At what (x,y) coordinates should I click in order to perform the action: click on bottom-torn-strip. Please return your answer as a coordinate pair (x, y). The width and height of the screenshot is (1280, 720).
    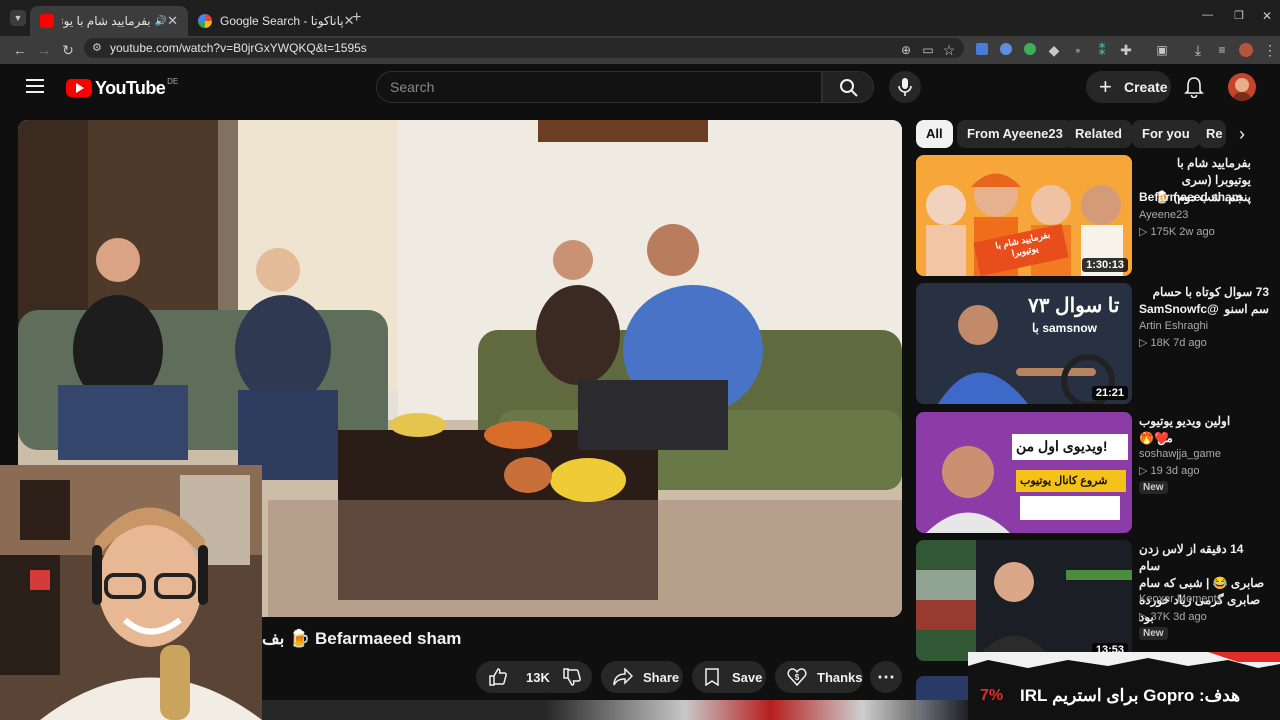
    Looking at the image, I should click on (615, 710).